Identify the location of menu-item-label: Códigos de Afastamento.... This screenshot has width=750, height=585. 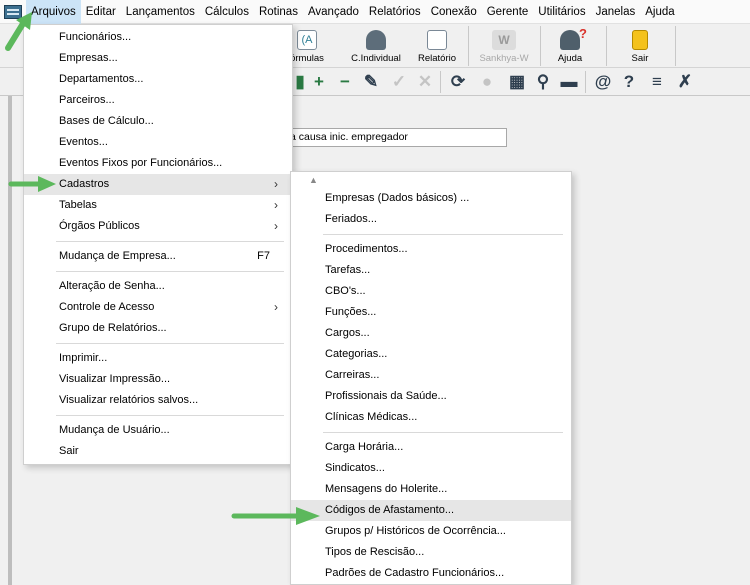
(390, 510).